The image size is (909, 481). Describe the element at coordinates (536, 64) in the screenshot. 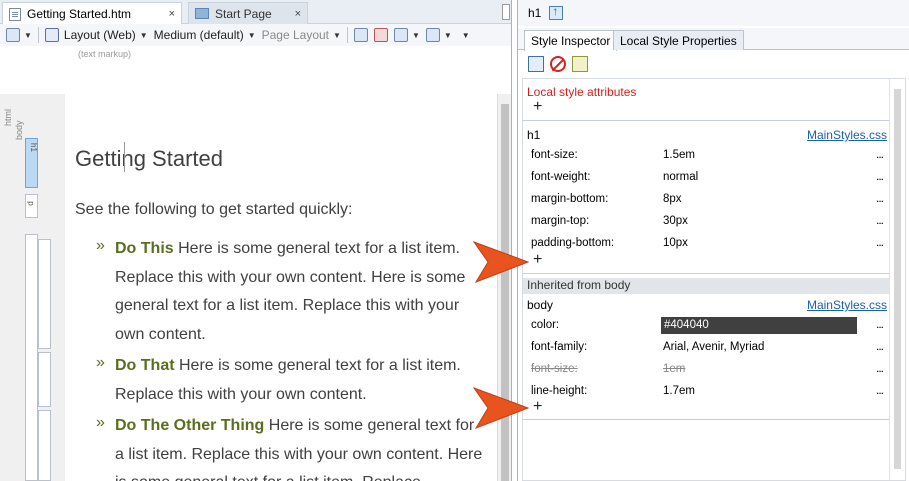

I see `stylesheet-icon` at that location.